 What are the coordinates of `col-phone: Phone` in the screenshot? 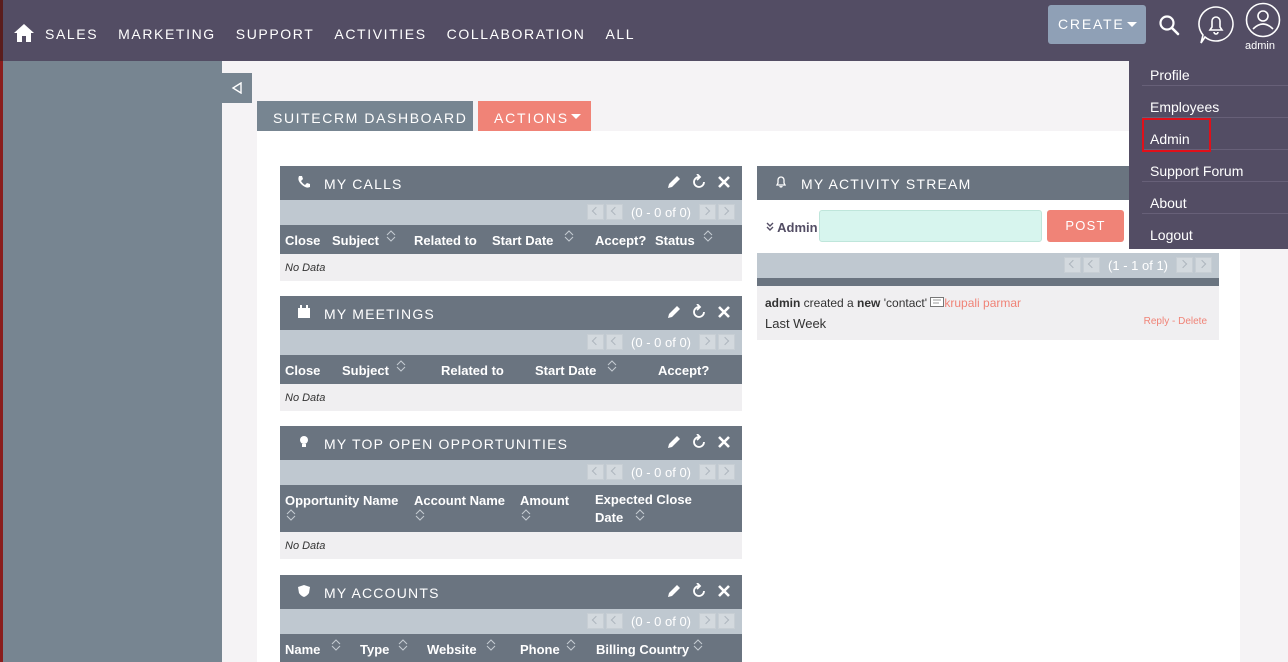 It's located at (540, 649).